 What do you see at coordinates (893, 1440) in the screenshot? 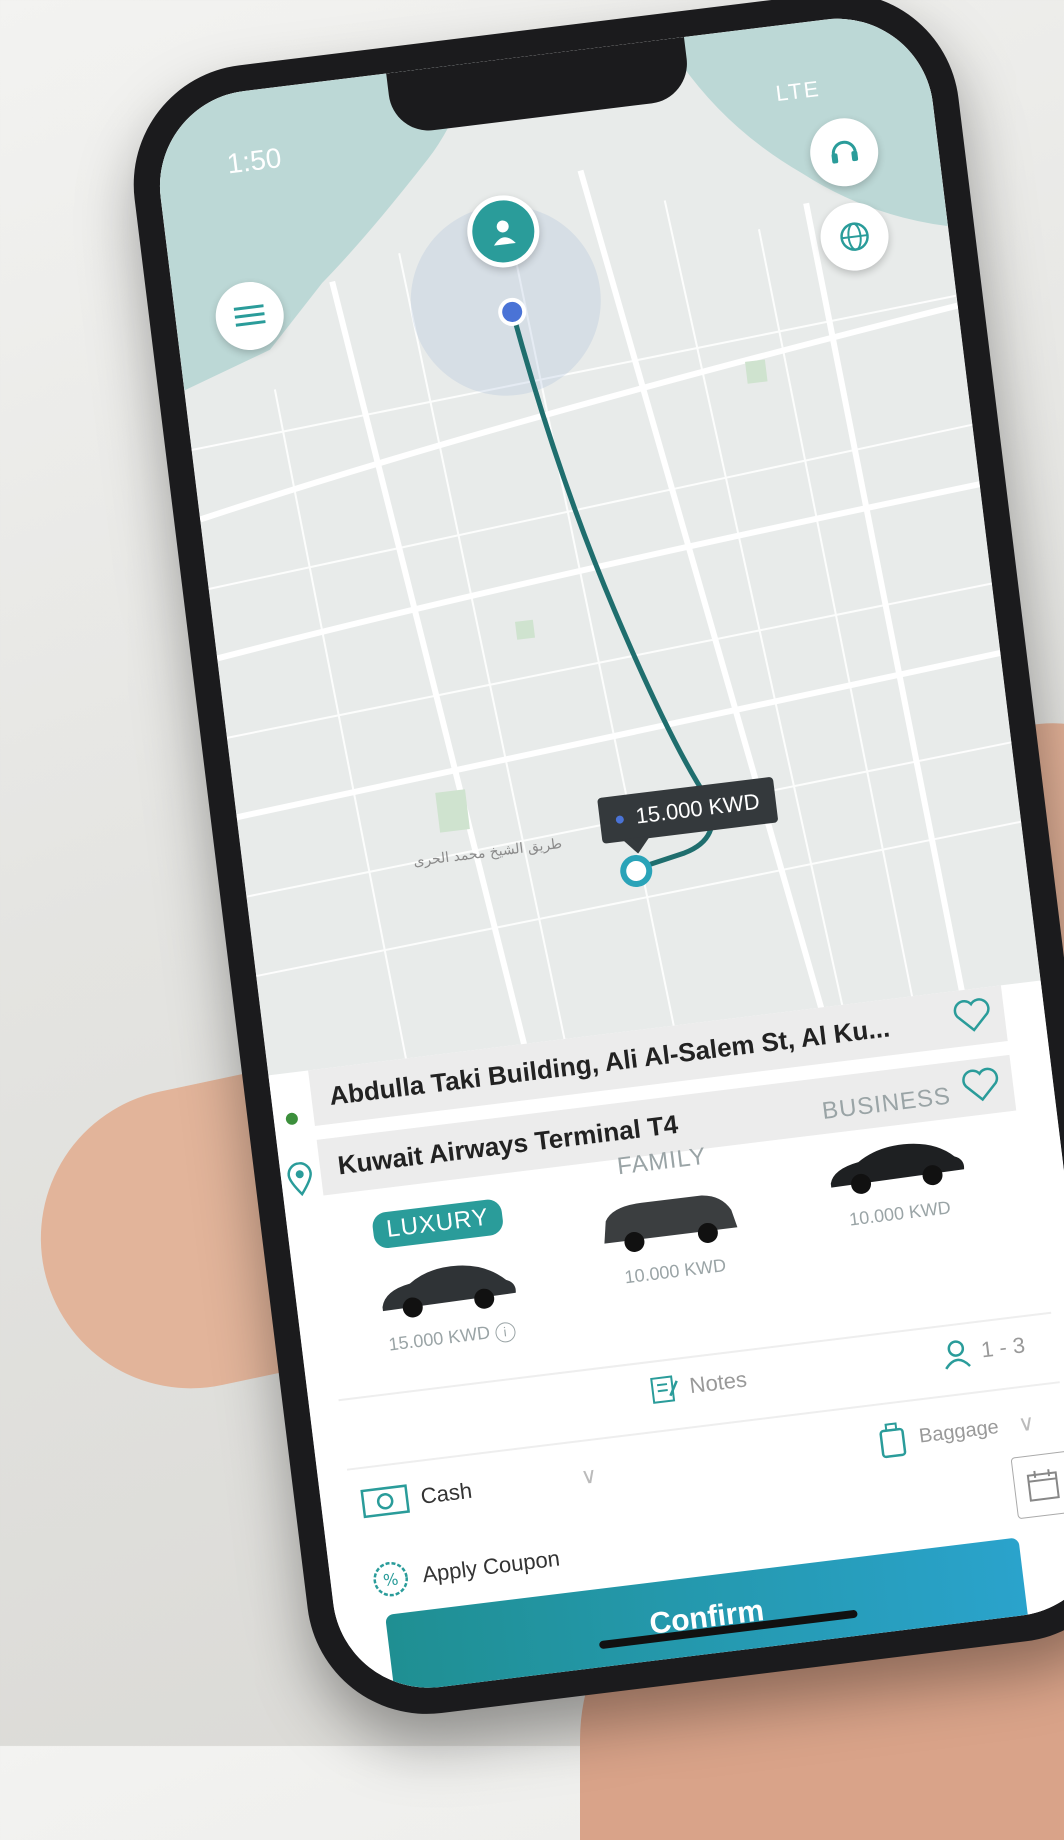
I see `luggage-icon` at bounding box center [893, 1440].